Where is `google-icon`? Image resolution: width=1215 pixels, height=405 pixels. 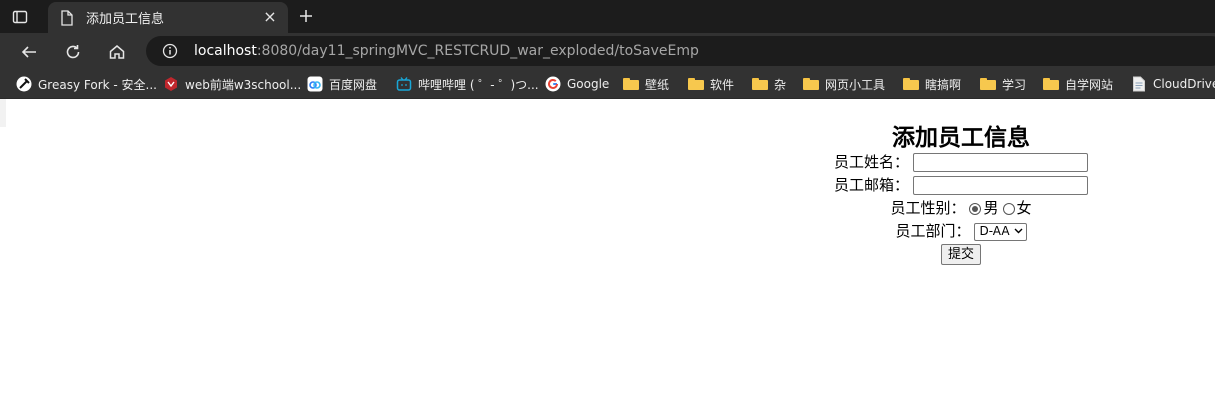 google-icon is located at coordinates (553, 84).